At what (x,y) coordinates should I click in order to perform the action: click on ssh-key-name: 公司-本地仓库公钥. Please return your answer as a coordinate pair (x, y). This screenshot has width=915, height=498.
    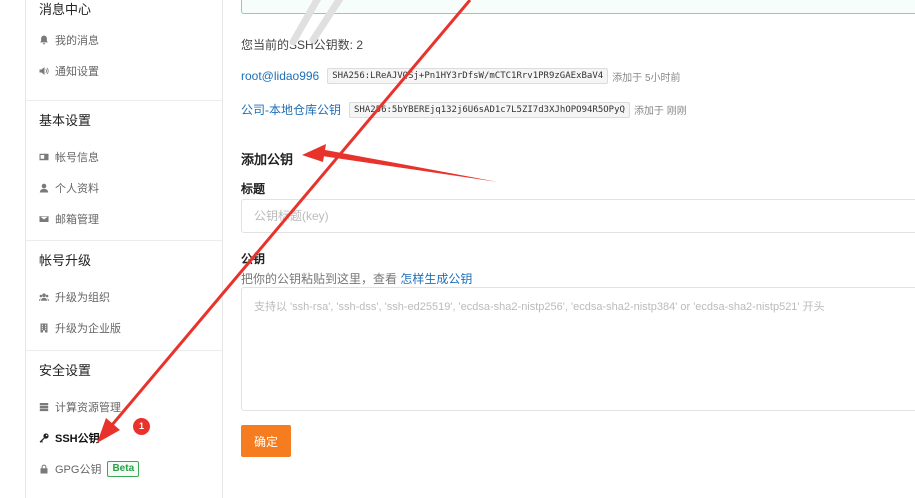
    Looking at the image, I should click on (291, 109).